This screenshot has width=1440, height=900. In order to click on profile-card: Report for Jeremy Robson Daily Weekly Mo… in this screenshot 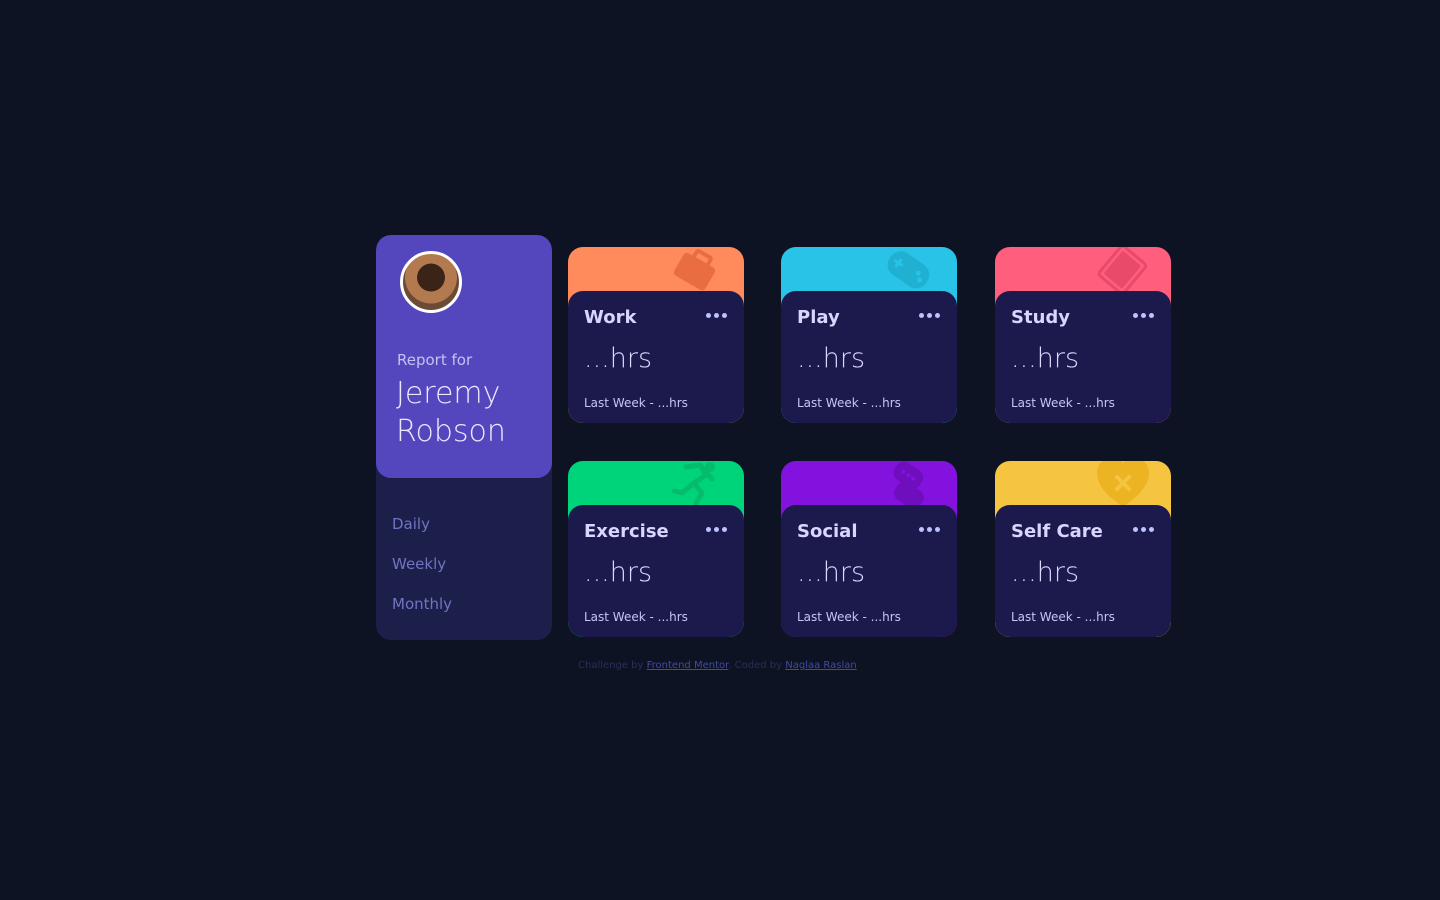, I will do `click(464, 437)`.